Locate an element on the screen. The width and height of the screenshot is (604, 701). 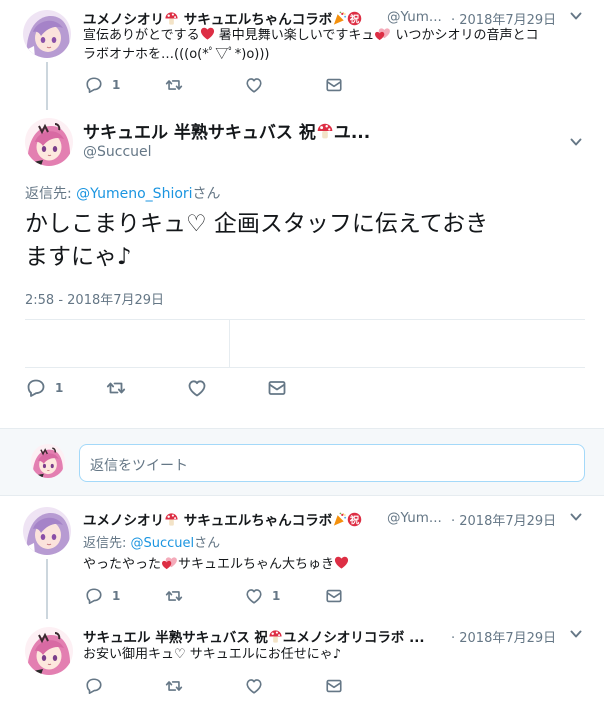
tweet-text-part: いつかシオリの音声とコ is located at coordinates (467, 35).